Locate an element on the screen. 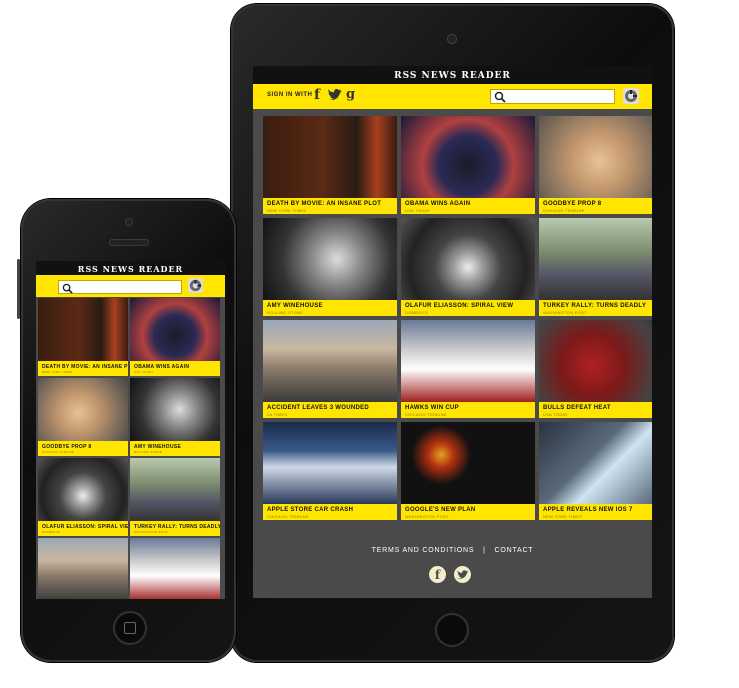 The image size is (739, 688). search-icon is located at coordinates (67, 290).